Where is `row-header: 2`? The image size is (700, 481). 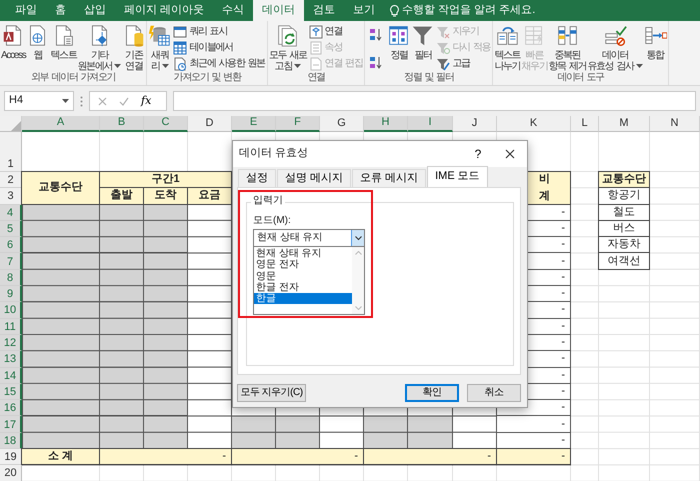
row-header: 2 is located at coordinates (11, 180).